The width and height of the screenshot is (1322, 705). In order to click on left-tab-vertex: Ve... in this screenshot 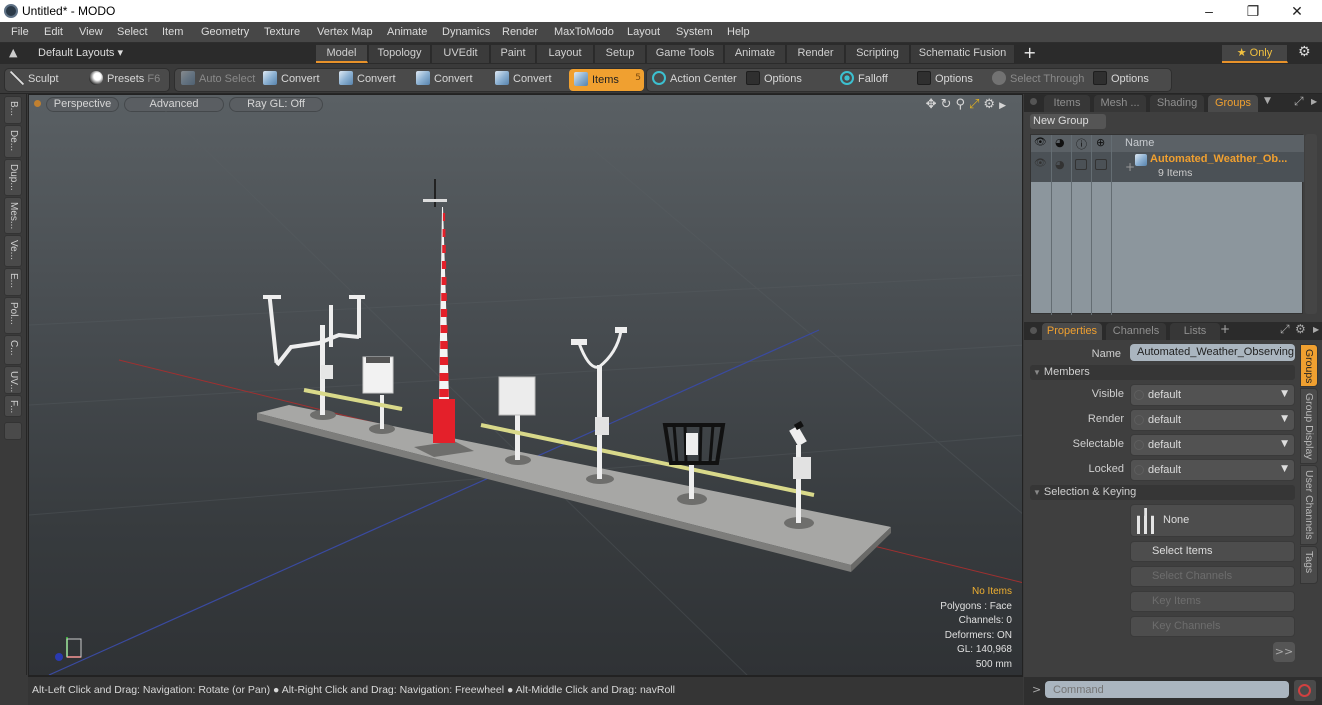, I will do `click(13, 251)`.